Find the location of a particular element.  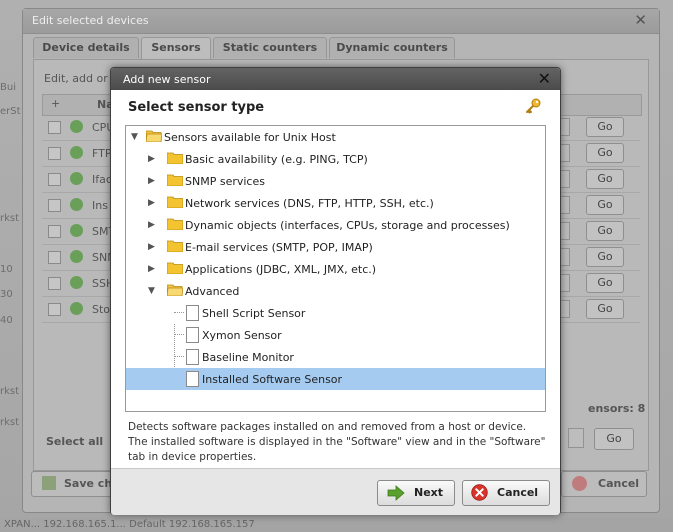

add-sensor-button: + is located at coordinates (55, 103).